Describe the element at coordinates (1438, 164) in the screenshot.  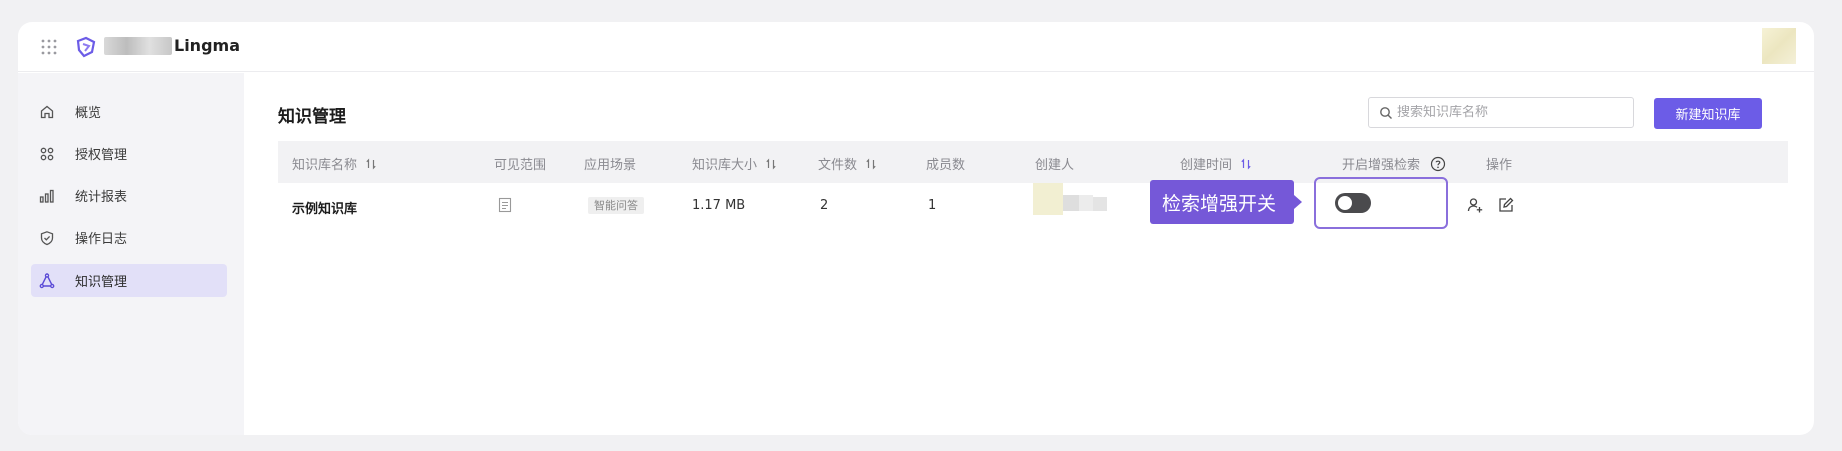
I see `help-icon` at that location.